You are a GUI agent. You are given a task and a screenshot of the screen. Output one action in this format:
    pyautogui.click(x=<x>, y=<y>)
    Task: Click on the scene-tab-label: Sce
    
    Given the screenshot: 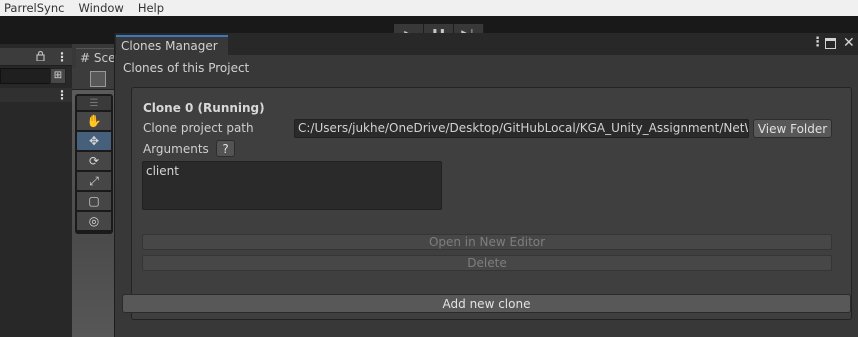 What is the action you would take?
    pyautogui.click(x=104, y=58)
    